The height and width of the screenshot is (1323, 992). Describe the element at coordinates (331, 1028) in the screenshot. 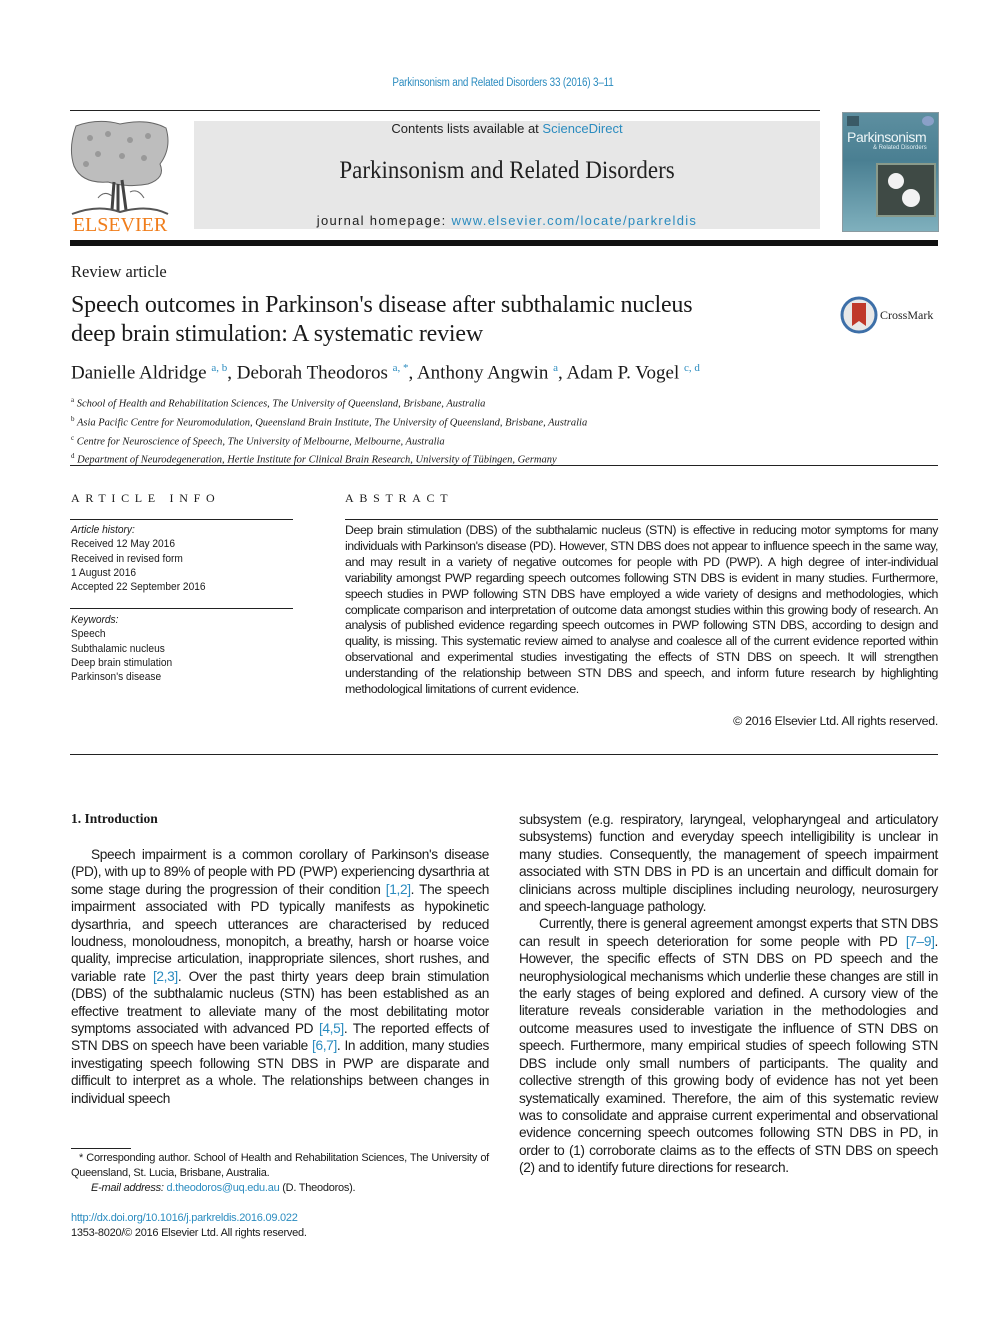

I see `citation-link: [4,5]` at that location.